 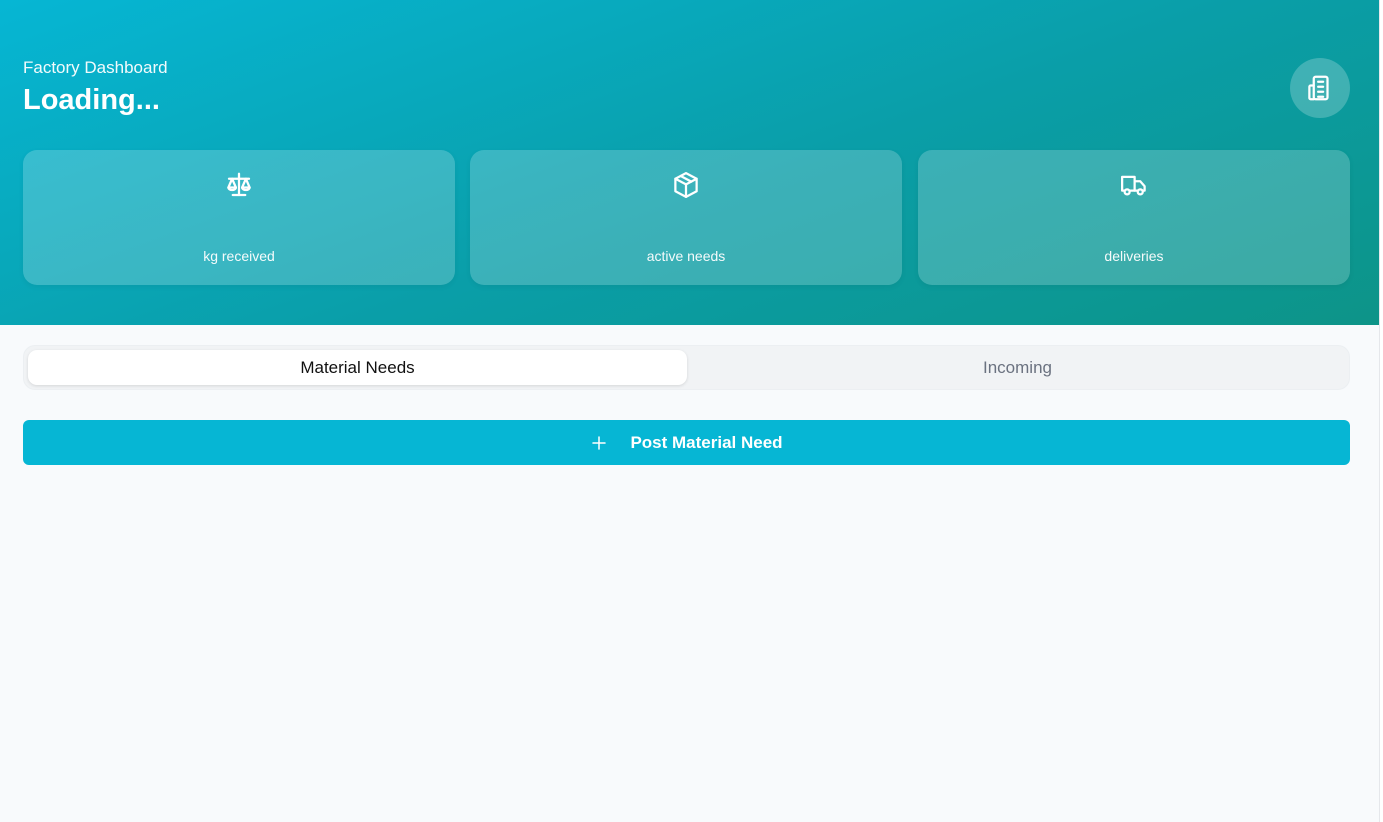 What do you see at coordinates (1017, 367) in the screenshot?
I see `tab-incoming: Incoming` at bounding box center [1017, 367].